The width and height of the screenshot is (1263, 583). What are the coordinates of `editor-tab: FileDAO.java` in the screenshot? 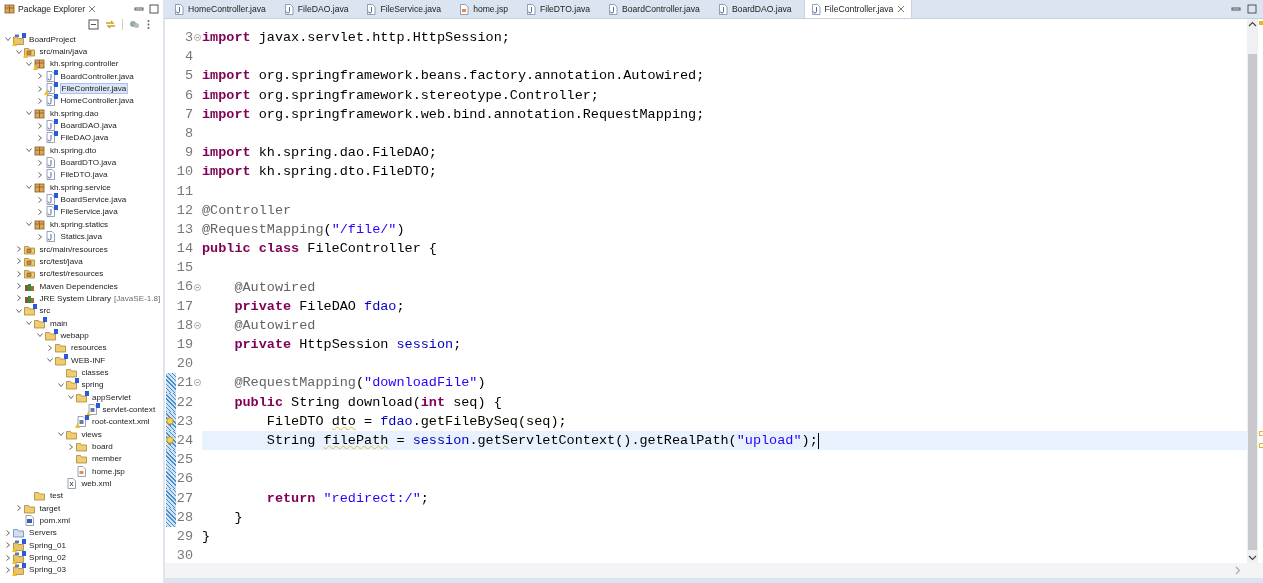 It's located at (319, 9).